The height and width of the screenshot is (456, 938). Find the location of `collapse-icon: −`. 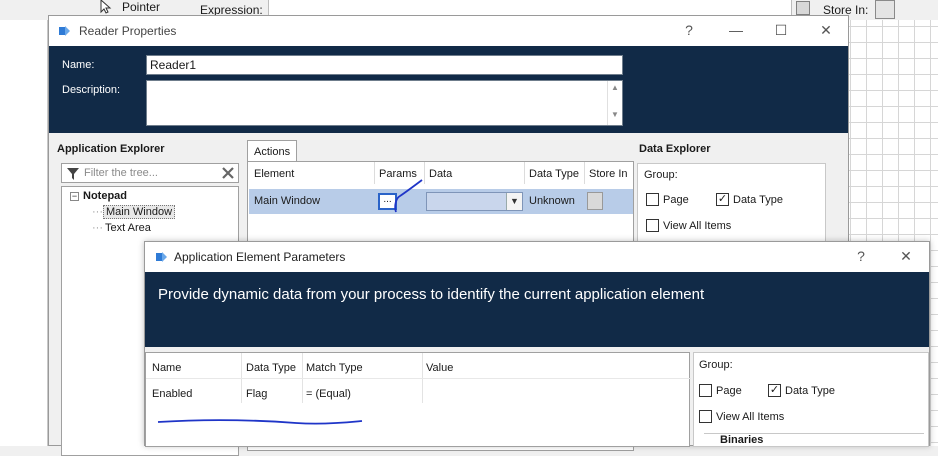

collapse-icon: − is located at coordinates (74, 196).